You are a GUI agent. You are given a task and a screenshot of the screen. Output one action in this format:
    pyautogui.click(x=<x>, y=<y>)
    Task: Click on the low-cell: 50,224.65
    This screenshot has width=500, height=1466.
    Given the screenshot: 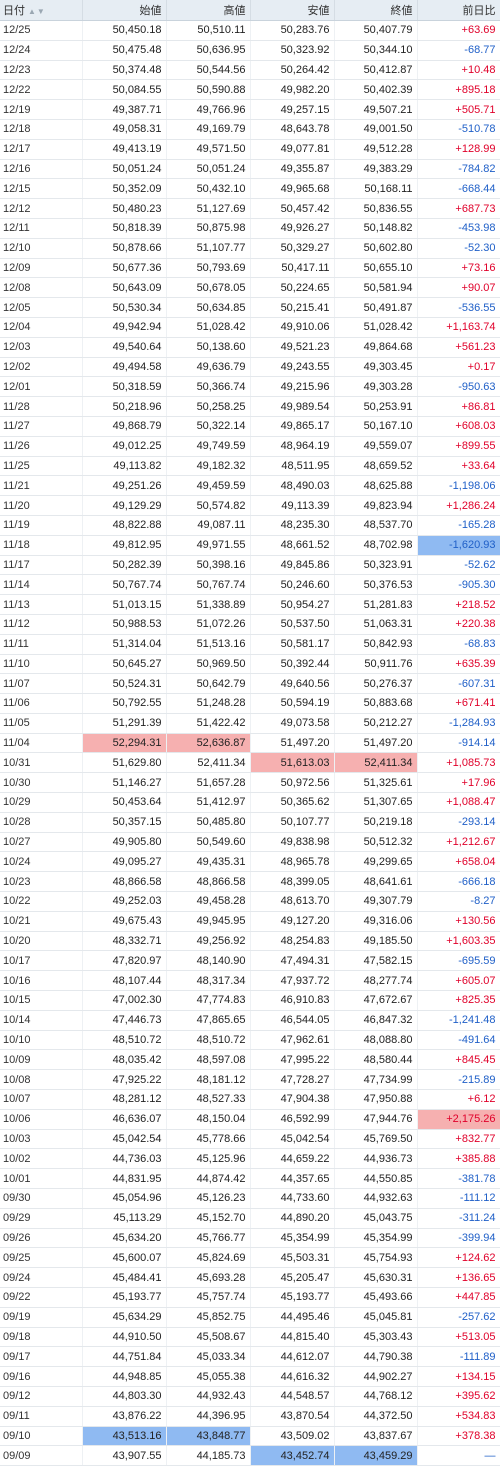 What is the action you would take?
    pyautogui.click(x=292, y=288)
    